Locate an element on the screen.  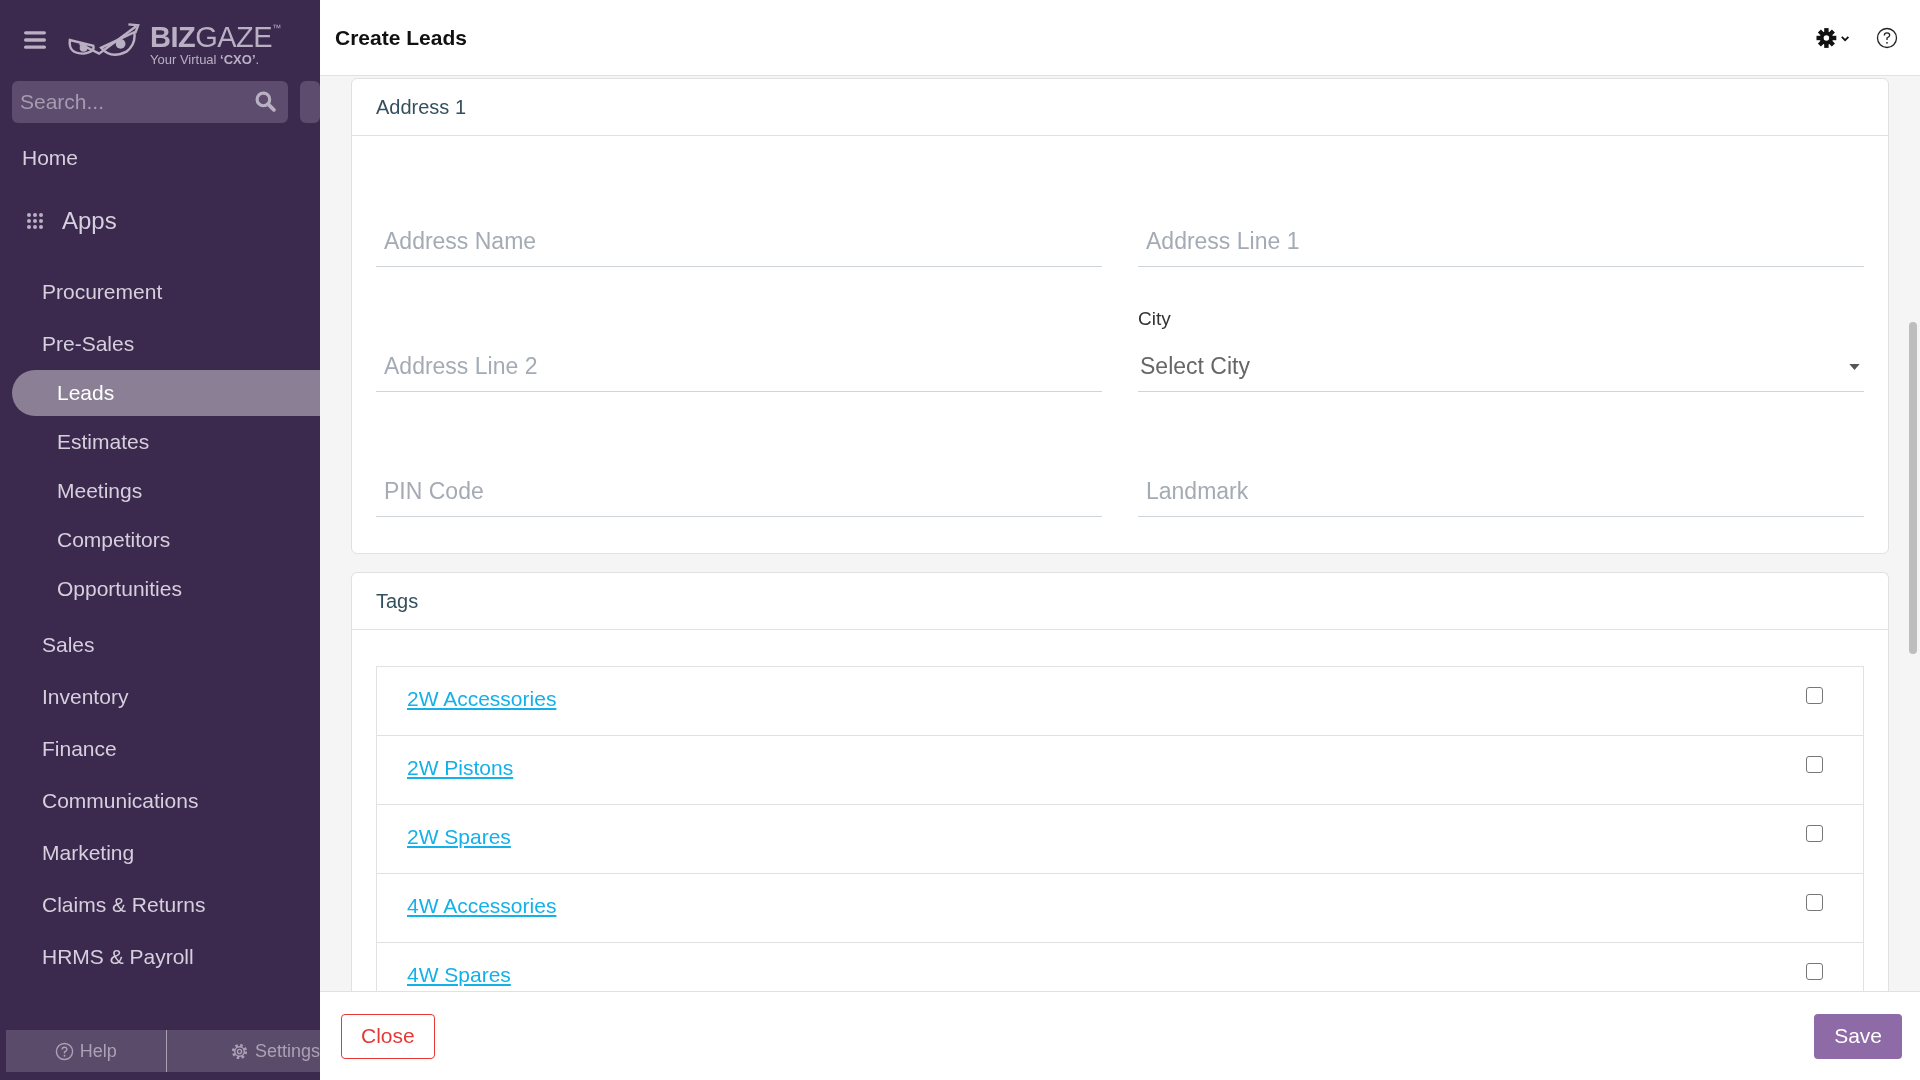
nav-subitem: Estimates is located at coordinates (166, 442).